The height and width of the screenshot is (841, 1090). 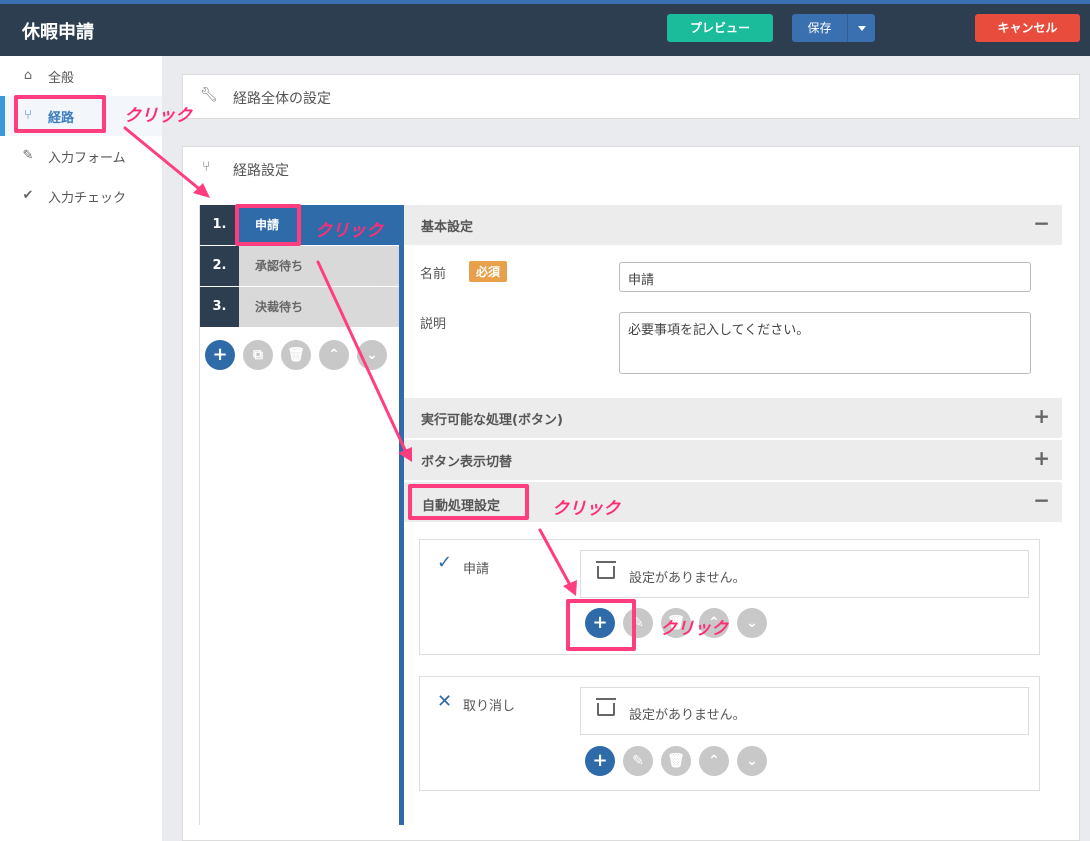 I want to click on save-button: 保存, so click(x=833, y=28).